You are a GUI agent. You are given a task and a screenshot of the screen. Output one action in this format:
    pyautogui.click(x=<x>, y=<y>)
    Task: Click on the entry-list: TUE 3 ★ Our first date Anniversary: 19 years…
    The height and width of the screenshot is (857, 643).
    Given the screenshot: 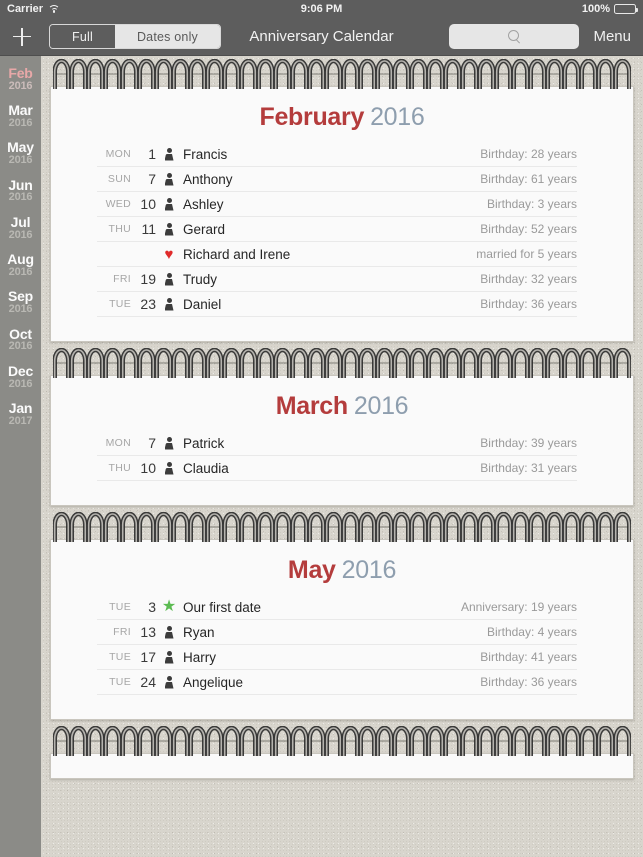 What is the action you would take?
    pyautogui.click(x=342, y=645)
    